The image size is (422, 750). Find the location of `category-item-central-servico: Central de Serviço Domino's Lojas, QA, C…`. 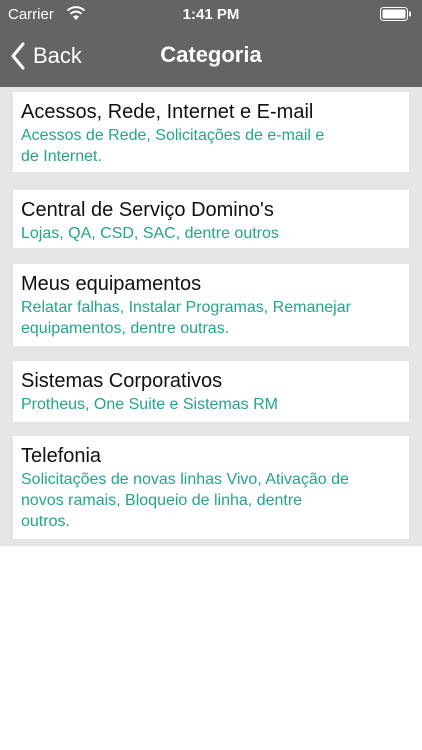

category-item-central-servico: Central de Serviço Domino's Lojas, QA, C… is located at coordinates (211, 219).